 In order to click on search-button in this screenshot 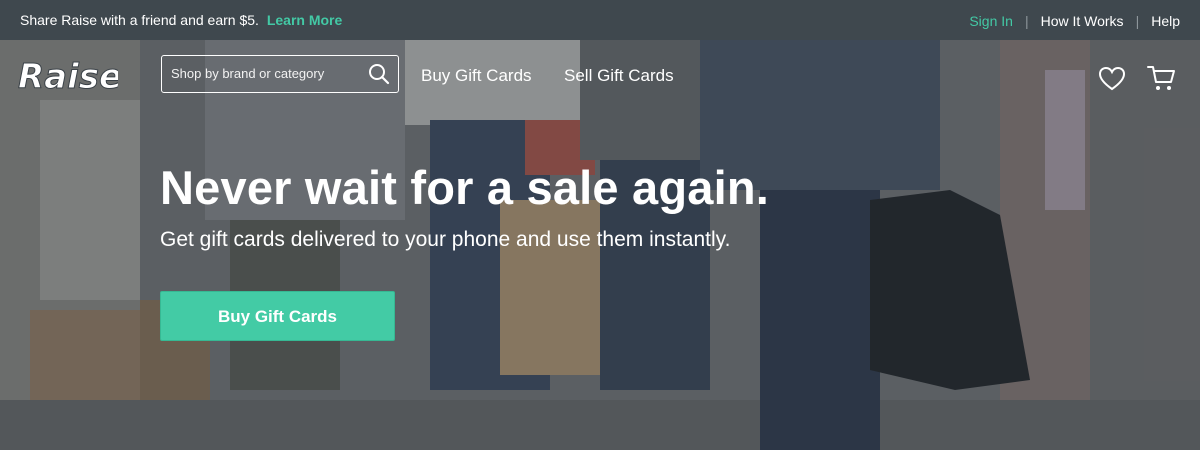, I will do `click(379, 74)`.